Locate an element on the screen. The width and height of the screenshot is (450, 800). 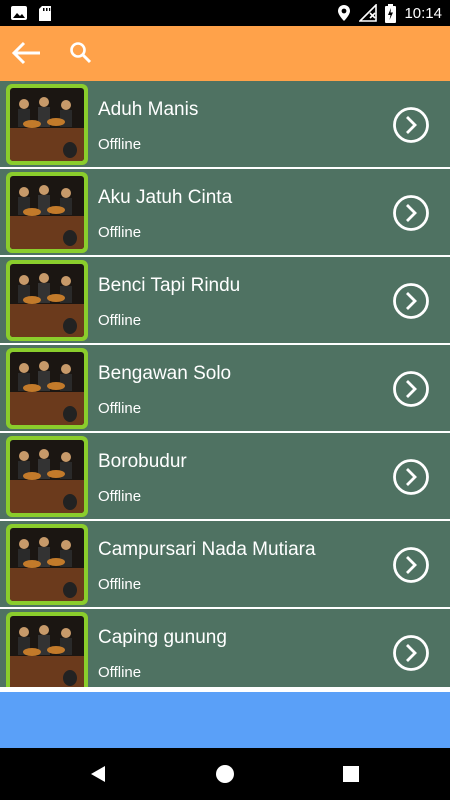
search-icon is located at coordinates (81, 53).